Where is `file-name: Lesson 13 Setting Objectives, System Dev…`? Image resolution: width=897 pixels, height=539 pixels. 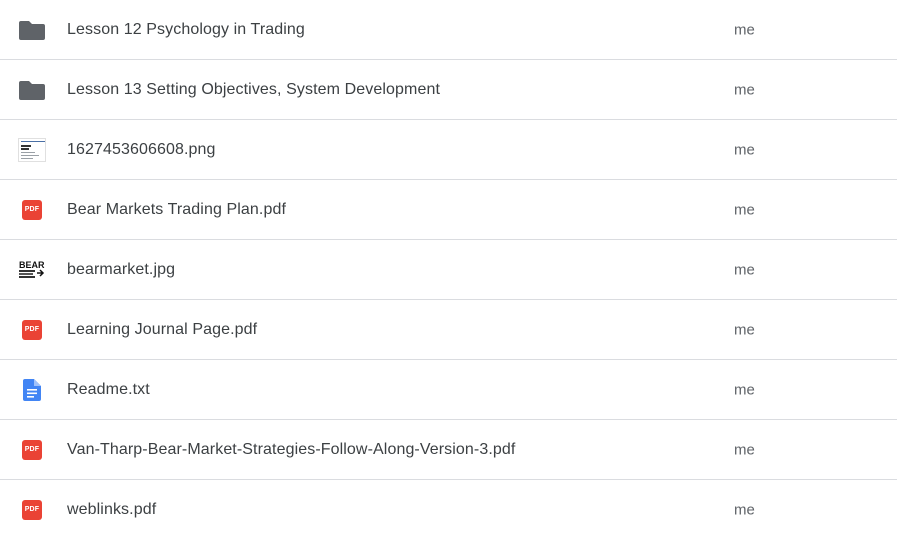
file-name: Lesson 13 Setting Objectives, System Dev… is located at coordinates (253, 89).